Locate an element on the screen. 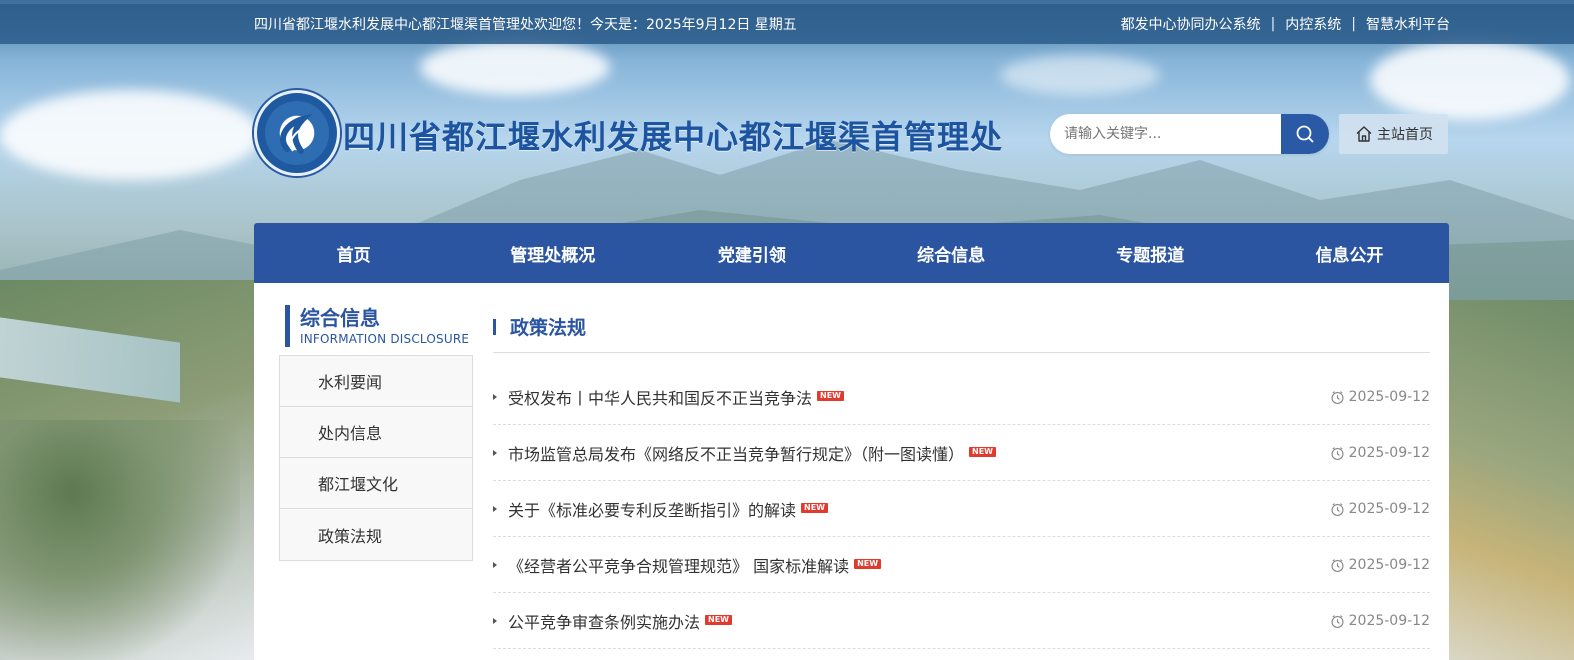 The width and height of the screenshot is (1574, 660). sidebar-title: 综合信息 is located at coordinates (340, 318).